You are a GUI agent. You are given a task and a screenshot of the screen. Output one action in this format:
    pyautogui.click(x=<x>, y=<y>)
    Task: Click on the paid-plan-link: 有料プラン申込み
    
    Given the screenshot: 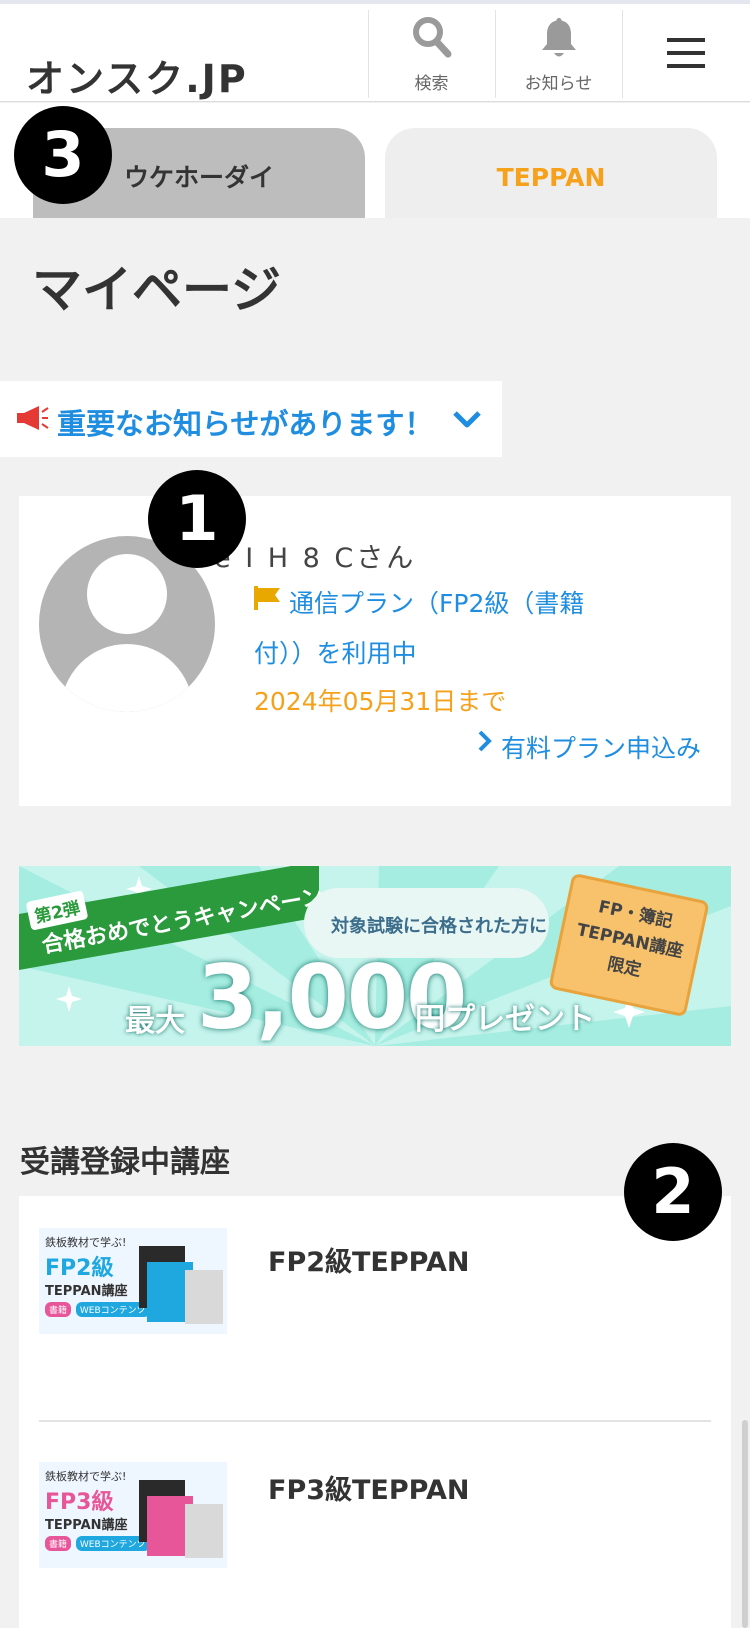 What is the action you would take?
    pyautogui.click(x=589, y=746)
    